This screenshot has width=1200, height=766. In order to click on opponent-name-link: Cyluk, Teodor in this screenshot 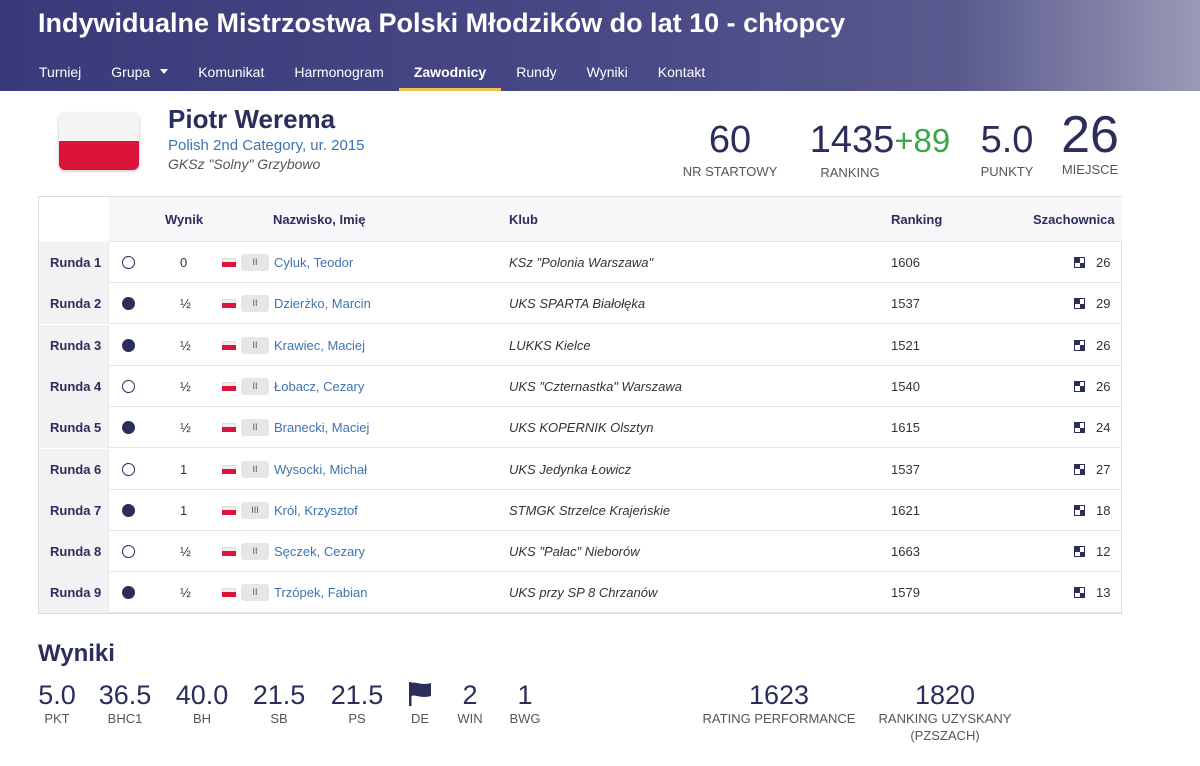, I will do `click(313, 262)`.